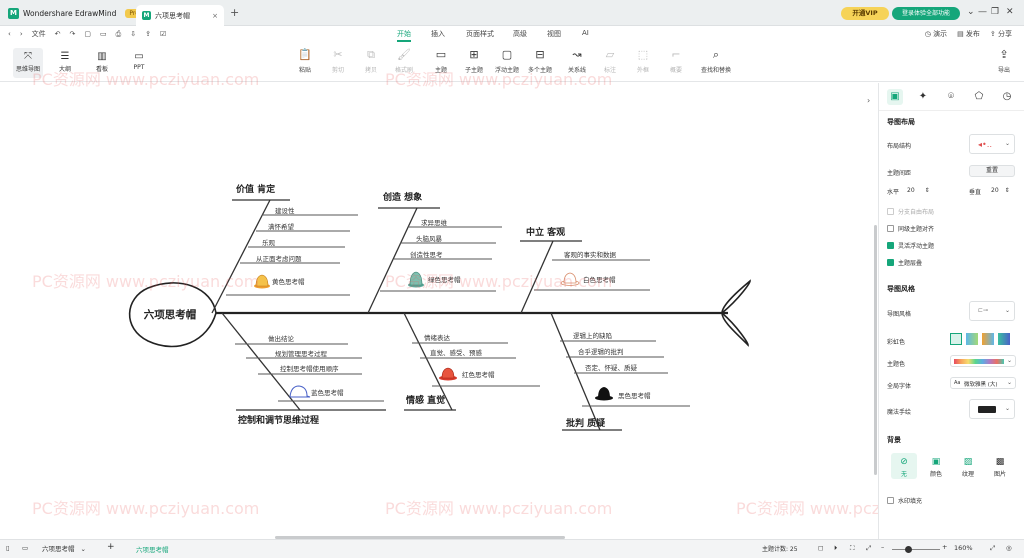 Image resolution: width=1024 pixels, height=558 pixels. Describe the element at coordinates (58, 34) in the screenshot. I see `undo-icon: ↶` at that location.